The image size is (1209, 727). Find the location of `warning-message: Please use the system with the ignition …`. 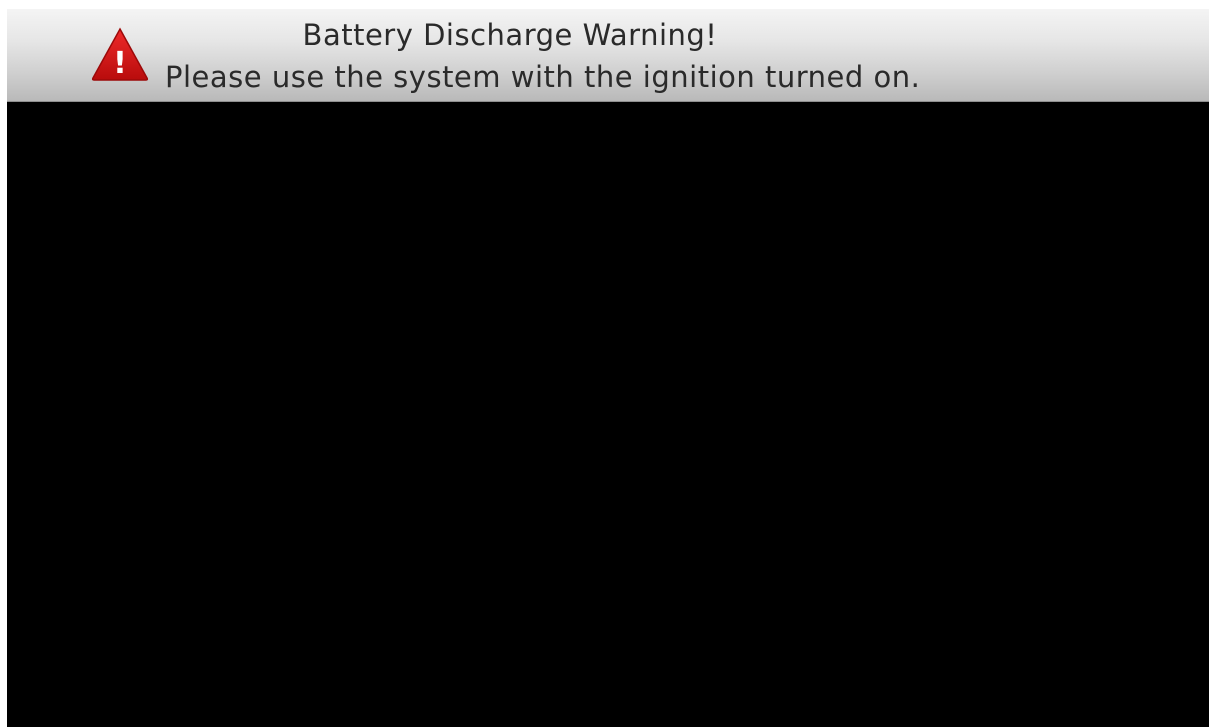

warning-message: Please use the system with the ignition … is located at coordinates (543, 77).